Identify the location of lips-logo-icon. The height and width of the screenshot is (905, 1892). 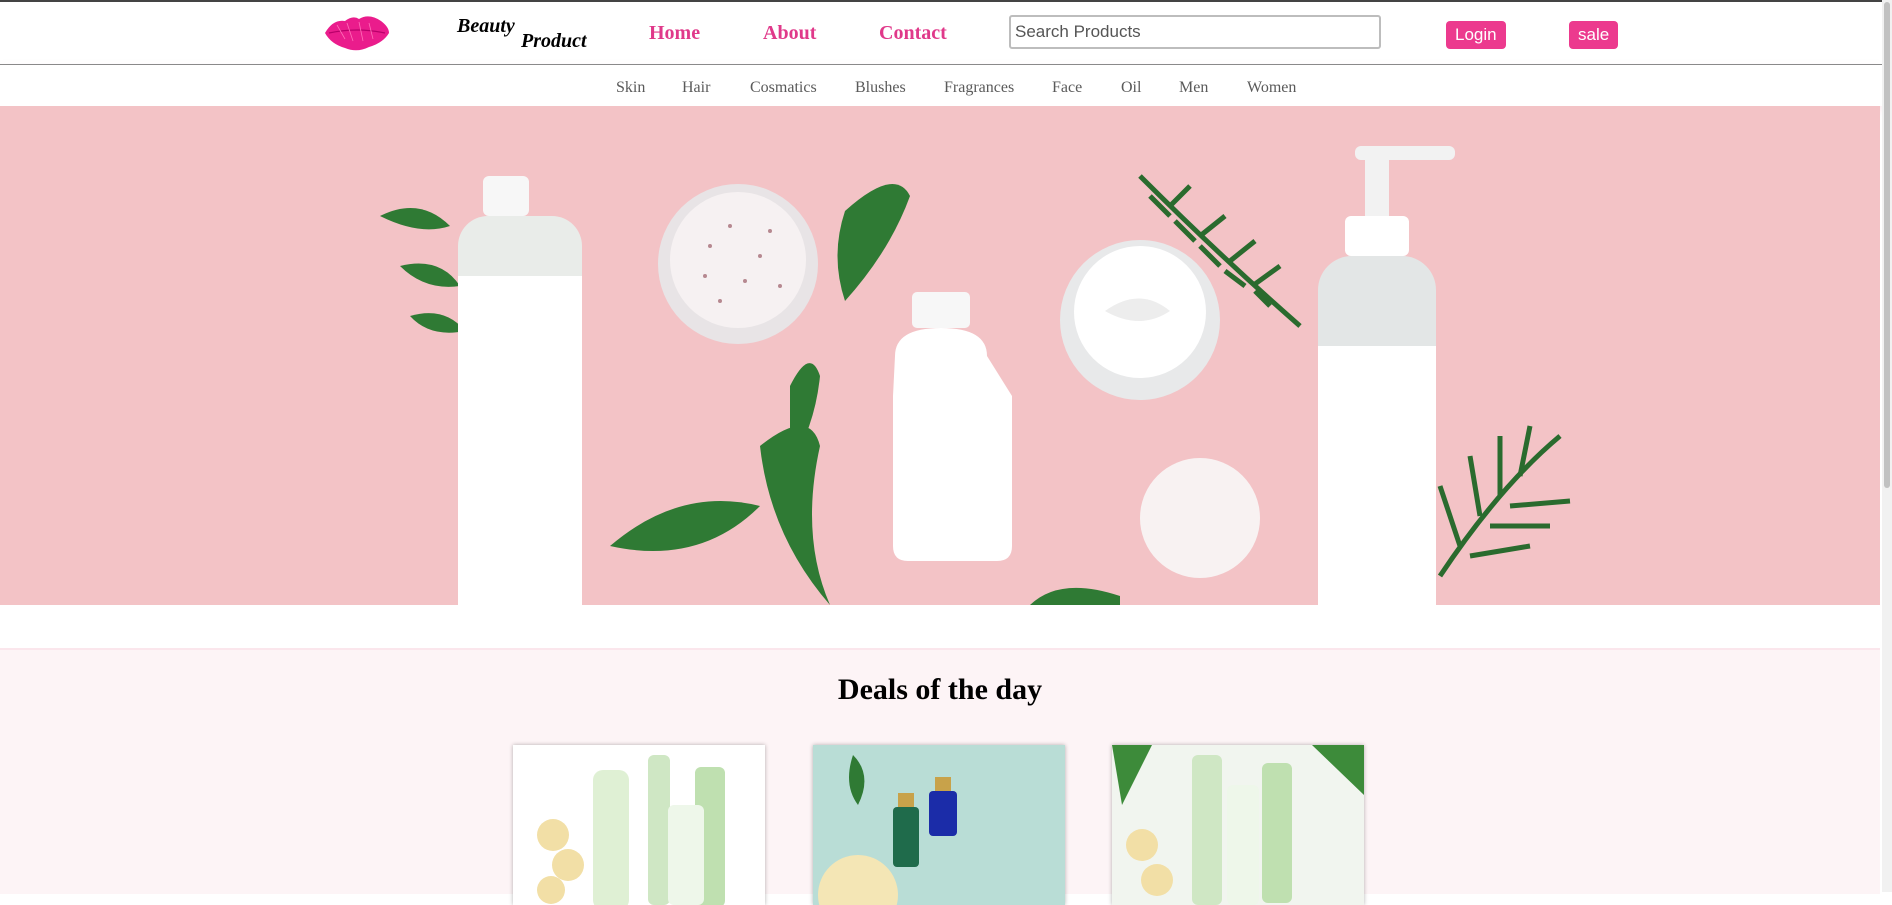
(357, 33).